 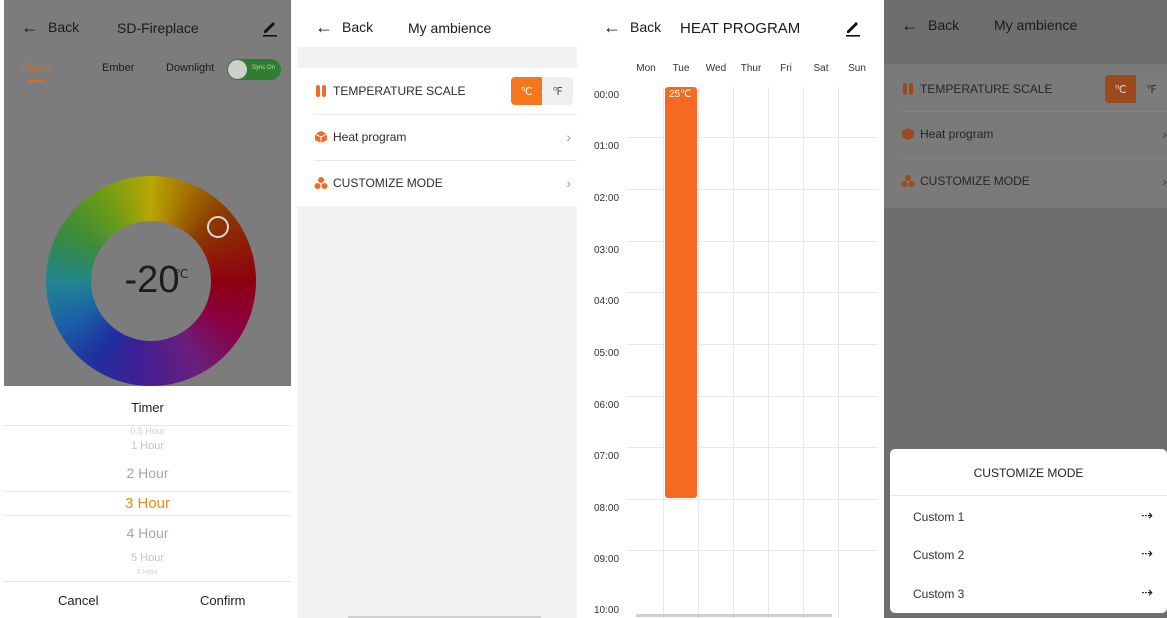 What do you see at coordinates (607, 405) in the screenshot?
I see `time-label: 06:00` at bounding box center [607, 405].